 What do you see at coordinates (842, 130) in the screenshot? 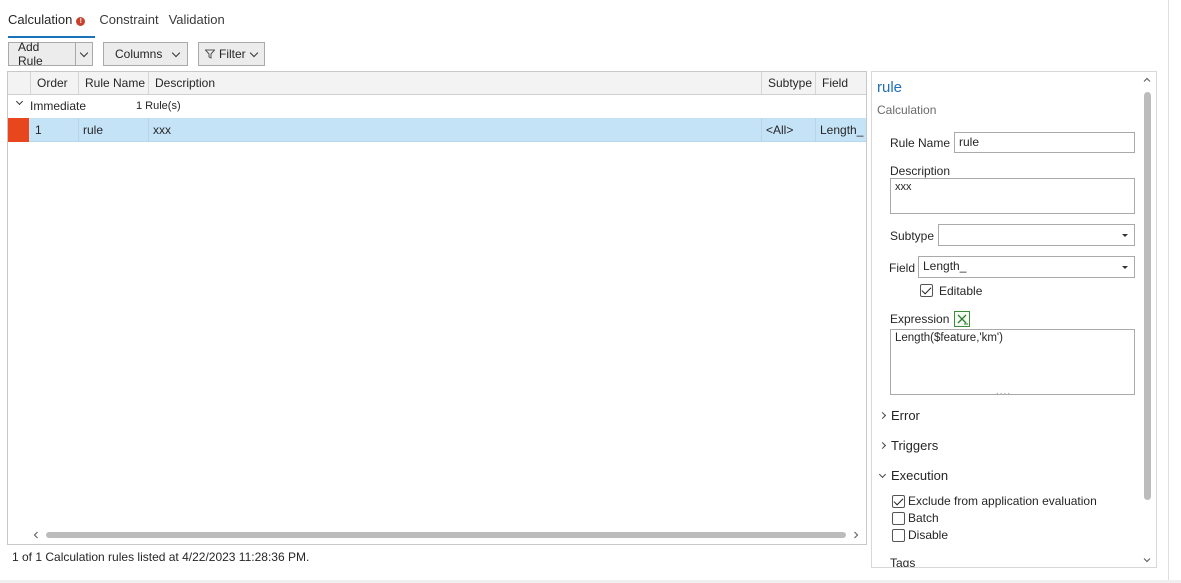
I see `cell-field: Length_` at bounding box center [842, 130].